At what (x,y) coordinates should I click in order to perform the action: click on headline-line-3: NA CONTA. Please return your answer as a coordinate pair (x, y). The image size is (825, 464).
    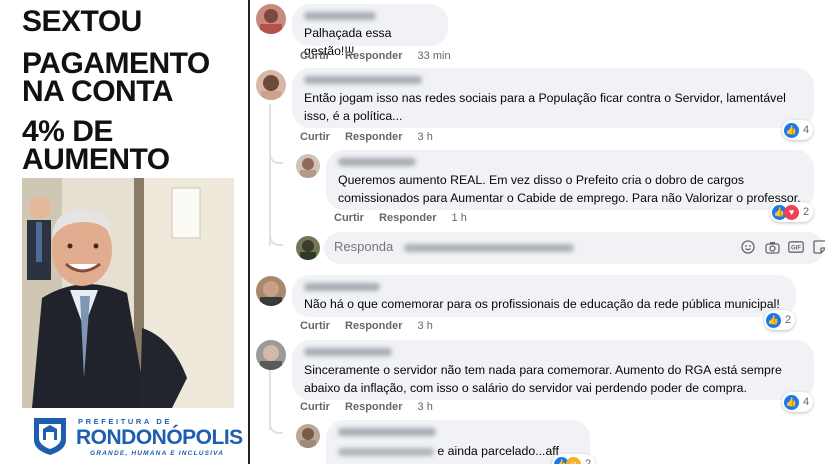
    Looking at the image, I should click on (97, 91).